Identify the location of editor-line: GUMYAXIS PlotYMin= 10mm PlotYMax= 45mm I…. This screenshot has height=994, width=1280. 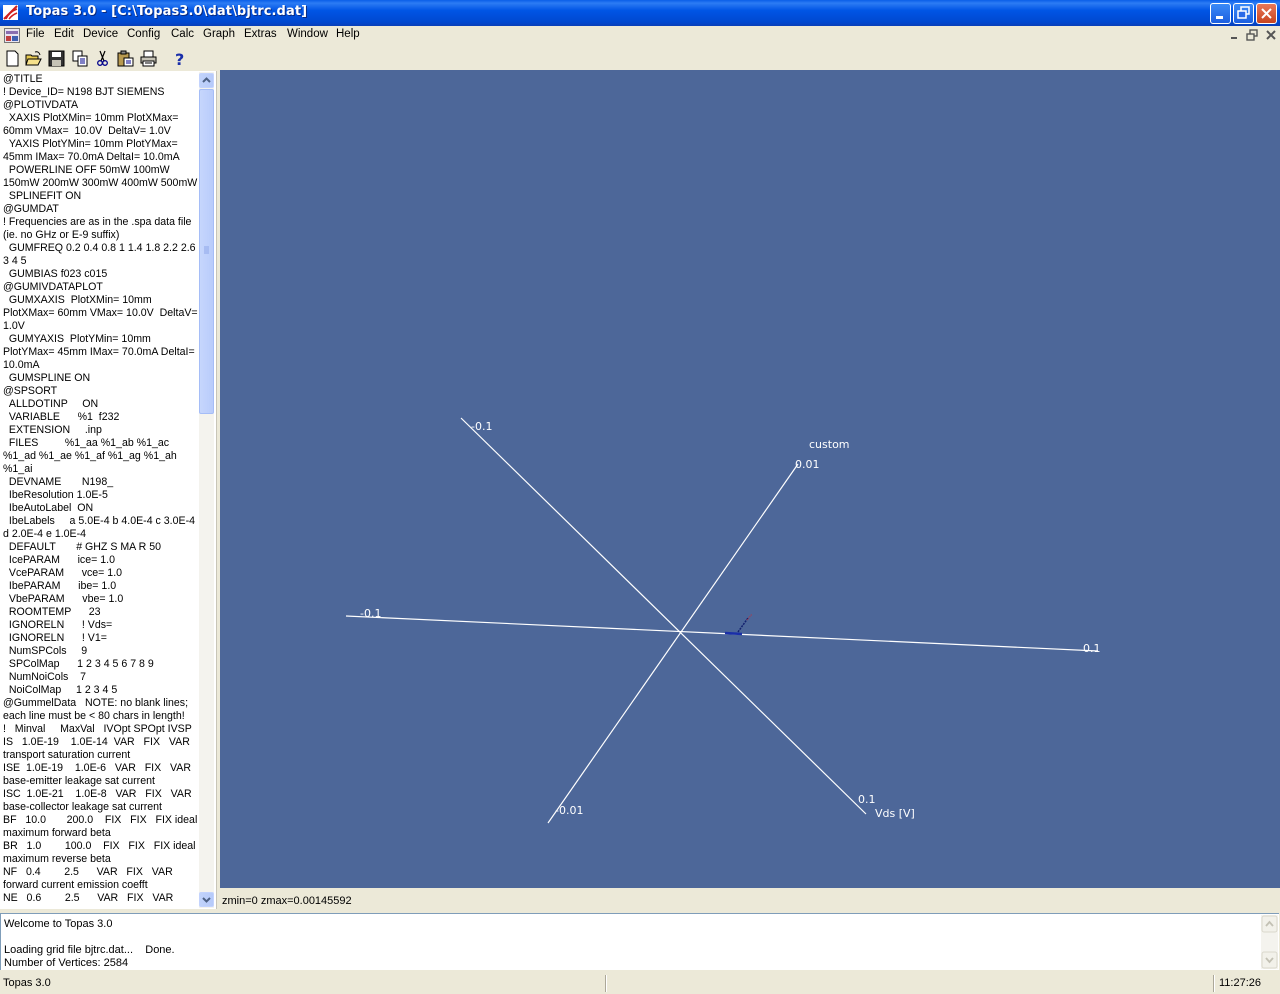
(100, 352).